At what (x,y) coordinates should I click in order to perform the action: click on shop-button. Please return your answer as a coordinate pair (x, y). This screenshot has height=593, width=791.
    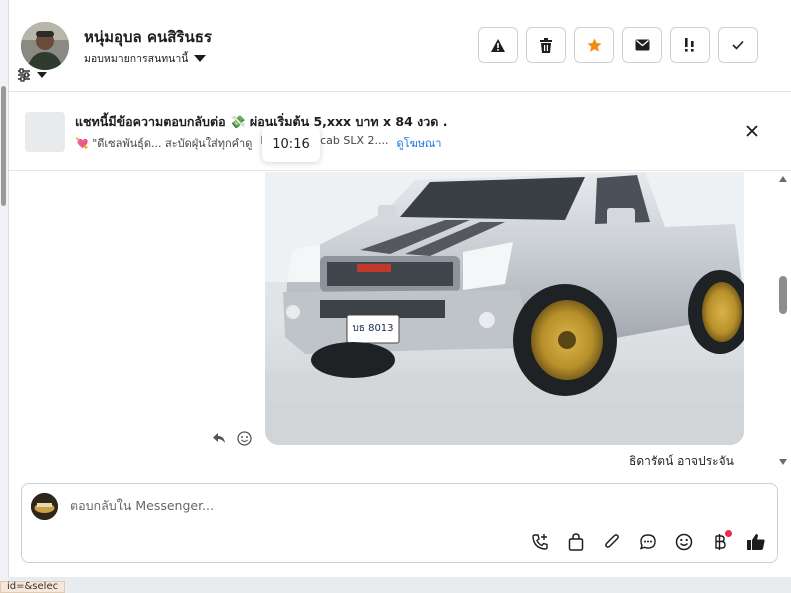
    Looking at the image, I should click on (576, 542).